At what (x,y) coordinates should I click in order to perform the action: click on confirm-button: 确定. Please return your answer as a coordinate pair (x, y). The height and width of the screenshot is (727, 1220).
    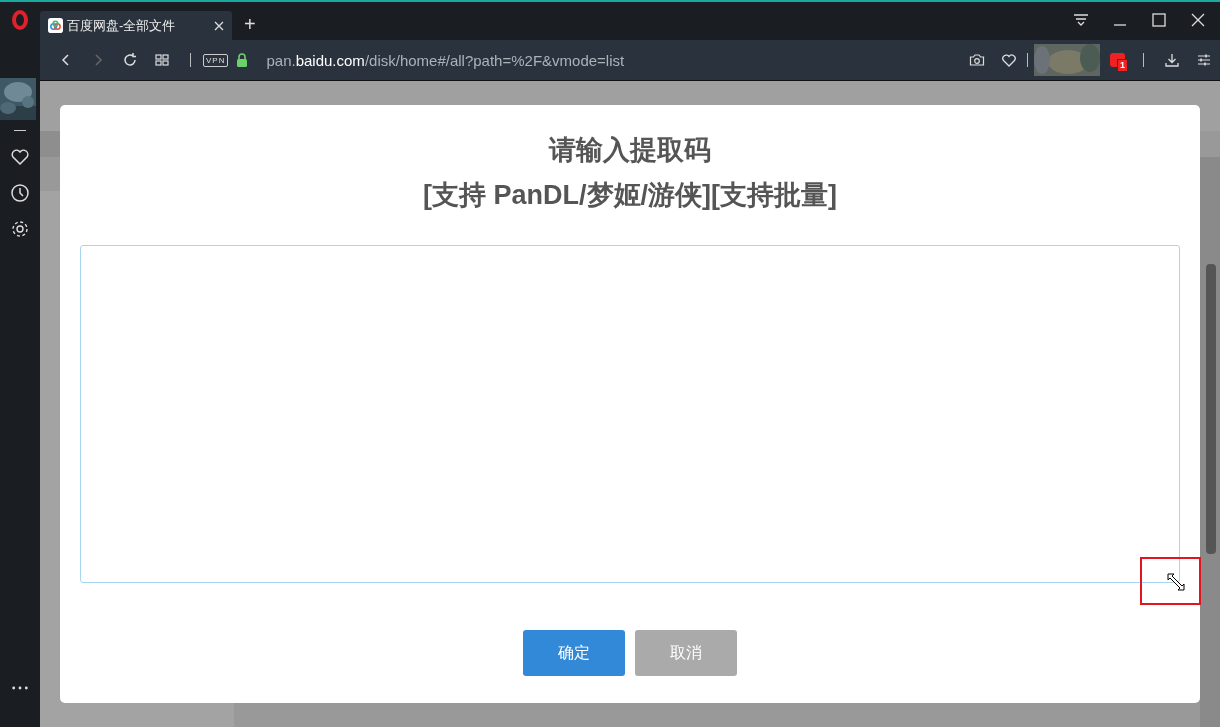
    Looking at the image, I should click on (574, 653).